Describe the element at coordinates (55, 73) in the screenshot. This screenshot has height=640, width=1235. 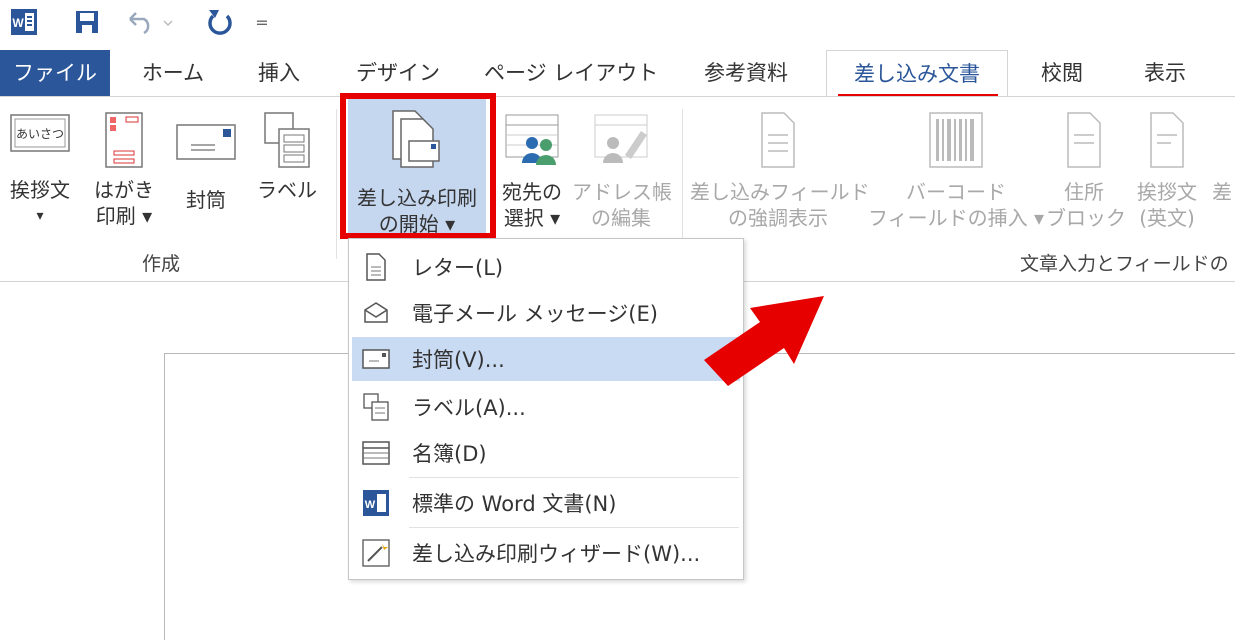
I see `tab-file: ファイル` at that location.